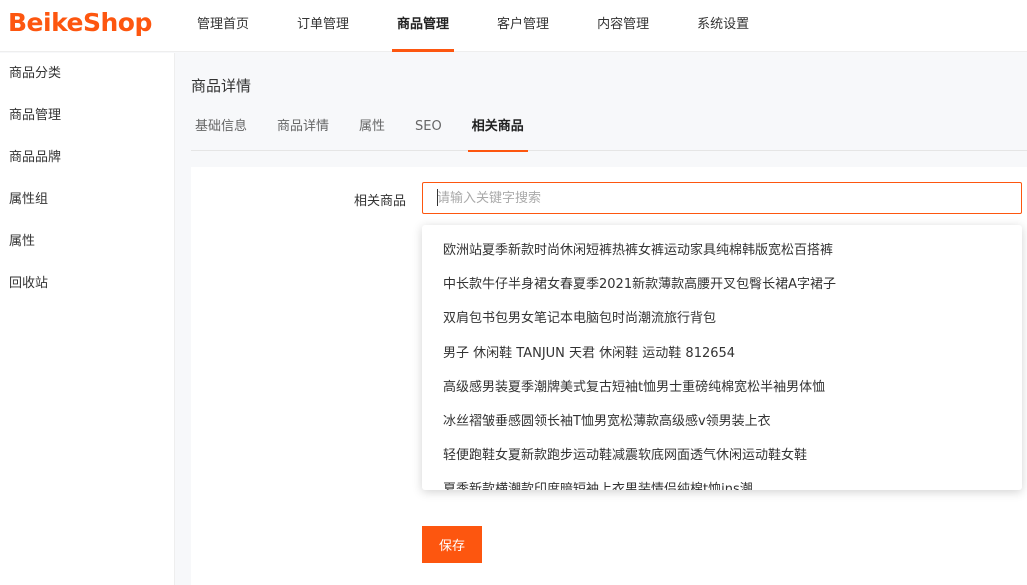  What do you see at coordinates (722, 354) in the screenshot?
I see `suggestion-item: 男子 休闲鞋 TANJUN 天君 休闲鞋 运动鞋 812654` at bounding box center [722, 354].